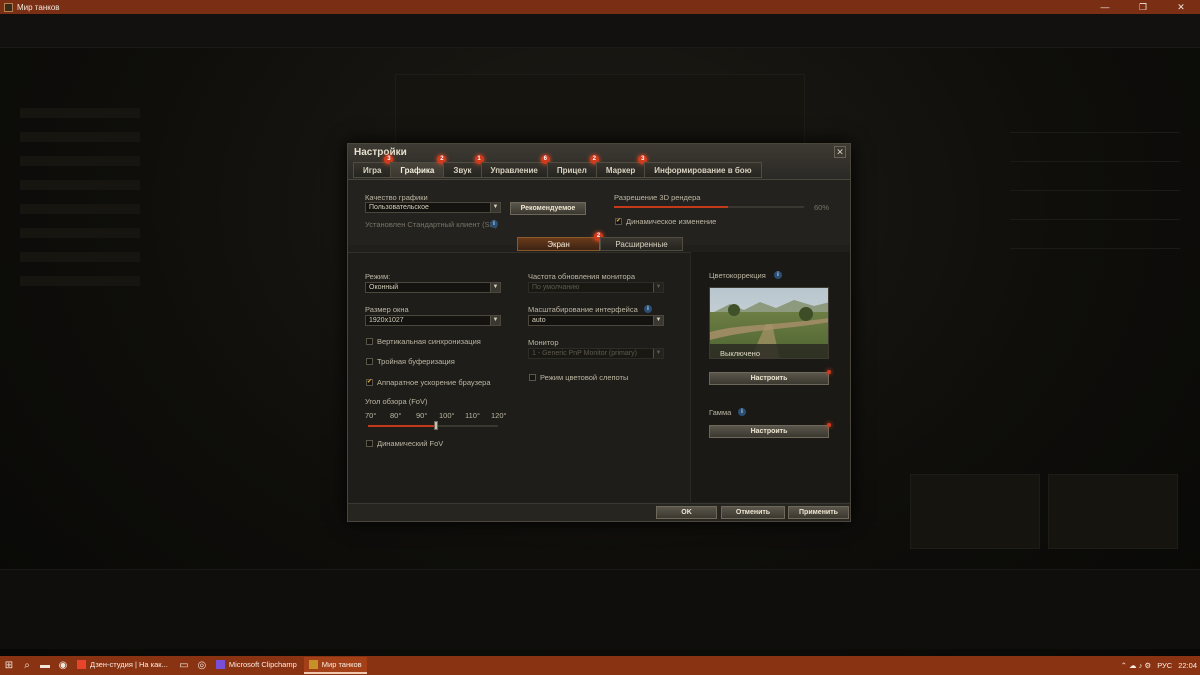  I want to click on color-correction-label: Цветокоррекция, so click(737, 275).